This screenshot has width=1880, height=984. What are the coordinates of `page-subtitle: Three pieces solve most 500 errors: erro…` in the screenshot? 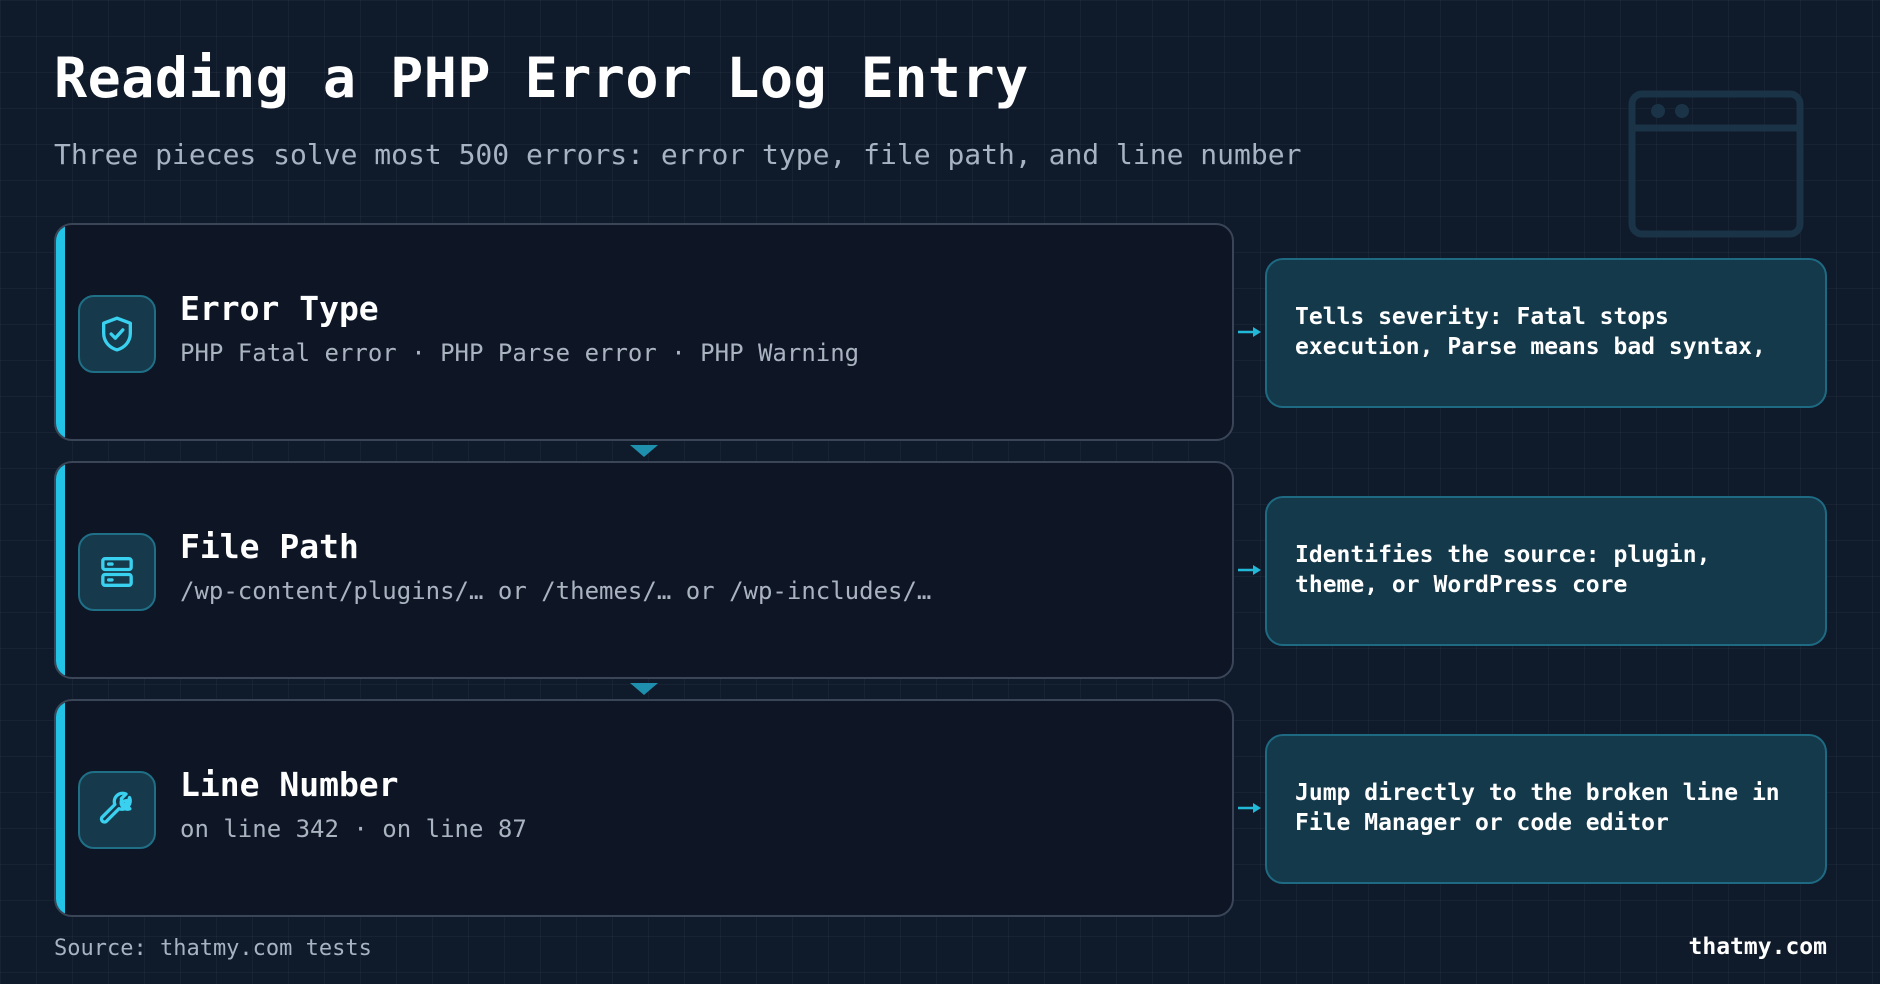 It's located at (678, 154).